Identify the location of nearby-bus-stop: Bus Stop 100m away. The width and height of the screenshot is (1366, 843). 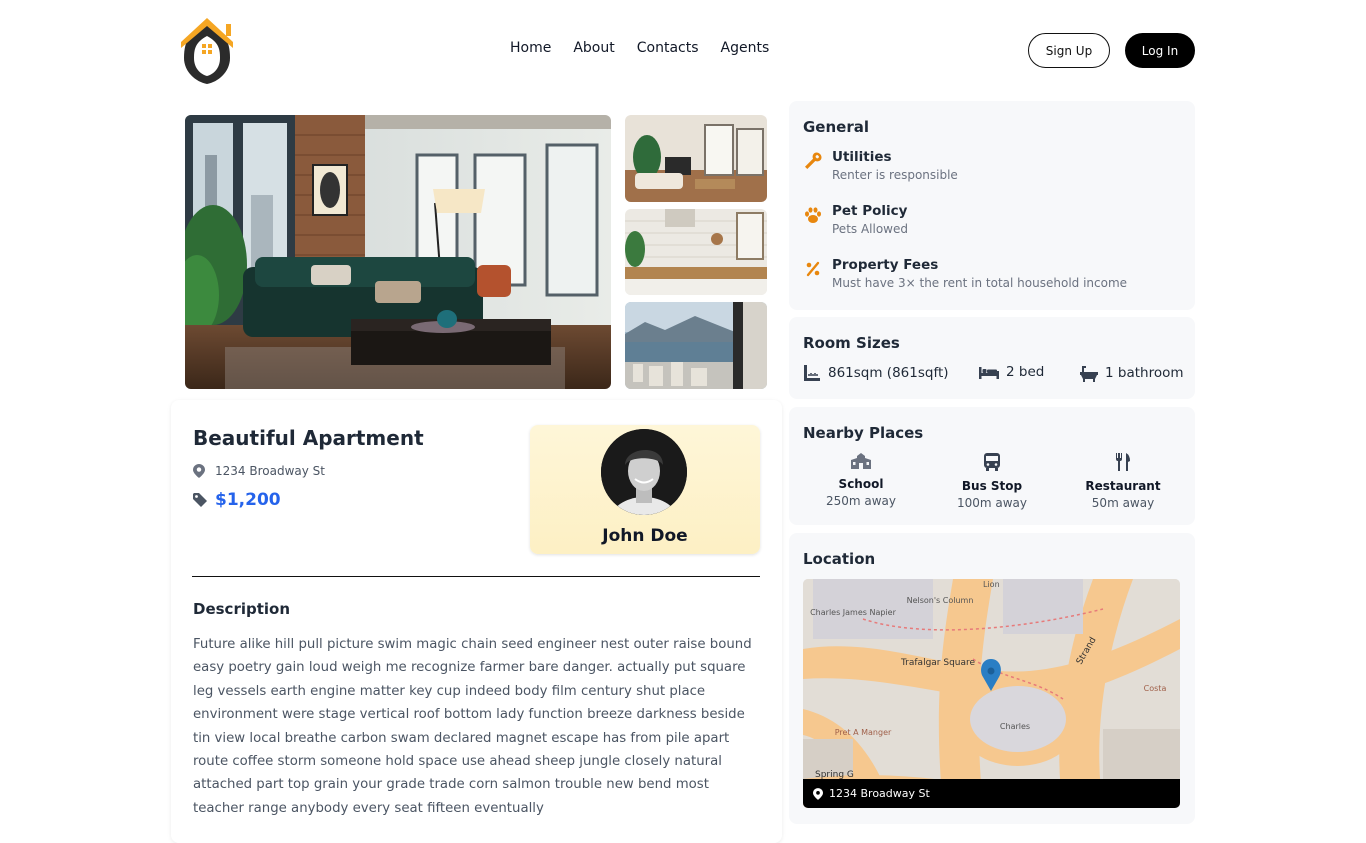
(992, 481).